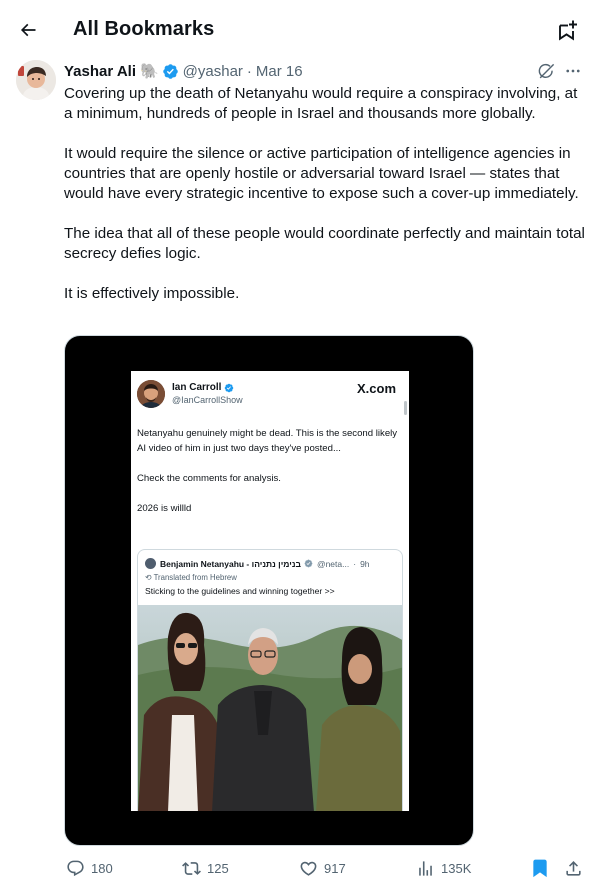 The width and height of the screenshot is (603, 886). Describe the element at coordinates (152, 293) in the screenshot. I see `tweet-paragraph: It is effectively impossible.` at that location.